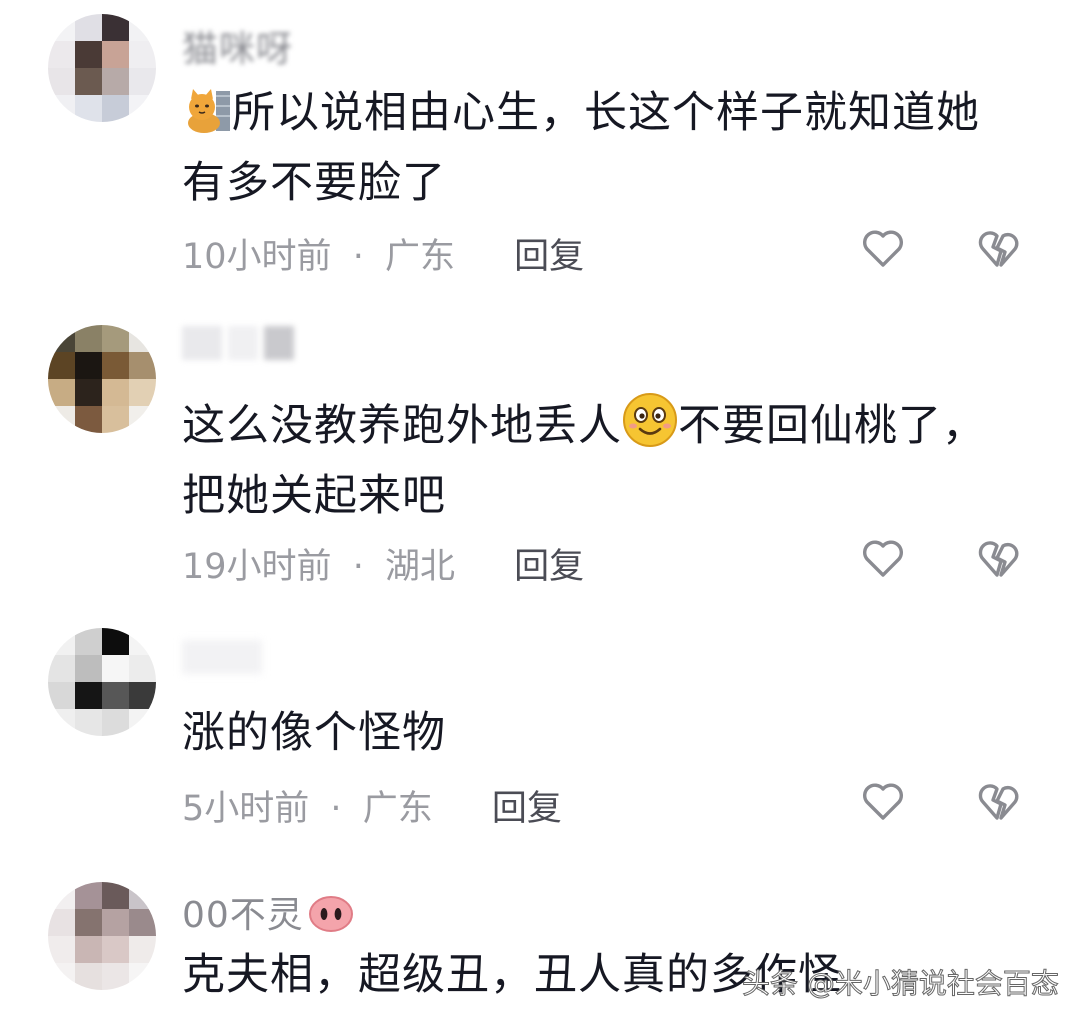  Describe the element at coordinates (650, 428) in the screenshot. I see `smiley-face-emoji` at that location.